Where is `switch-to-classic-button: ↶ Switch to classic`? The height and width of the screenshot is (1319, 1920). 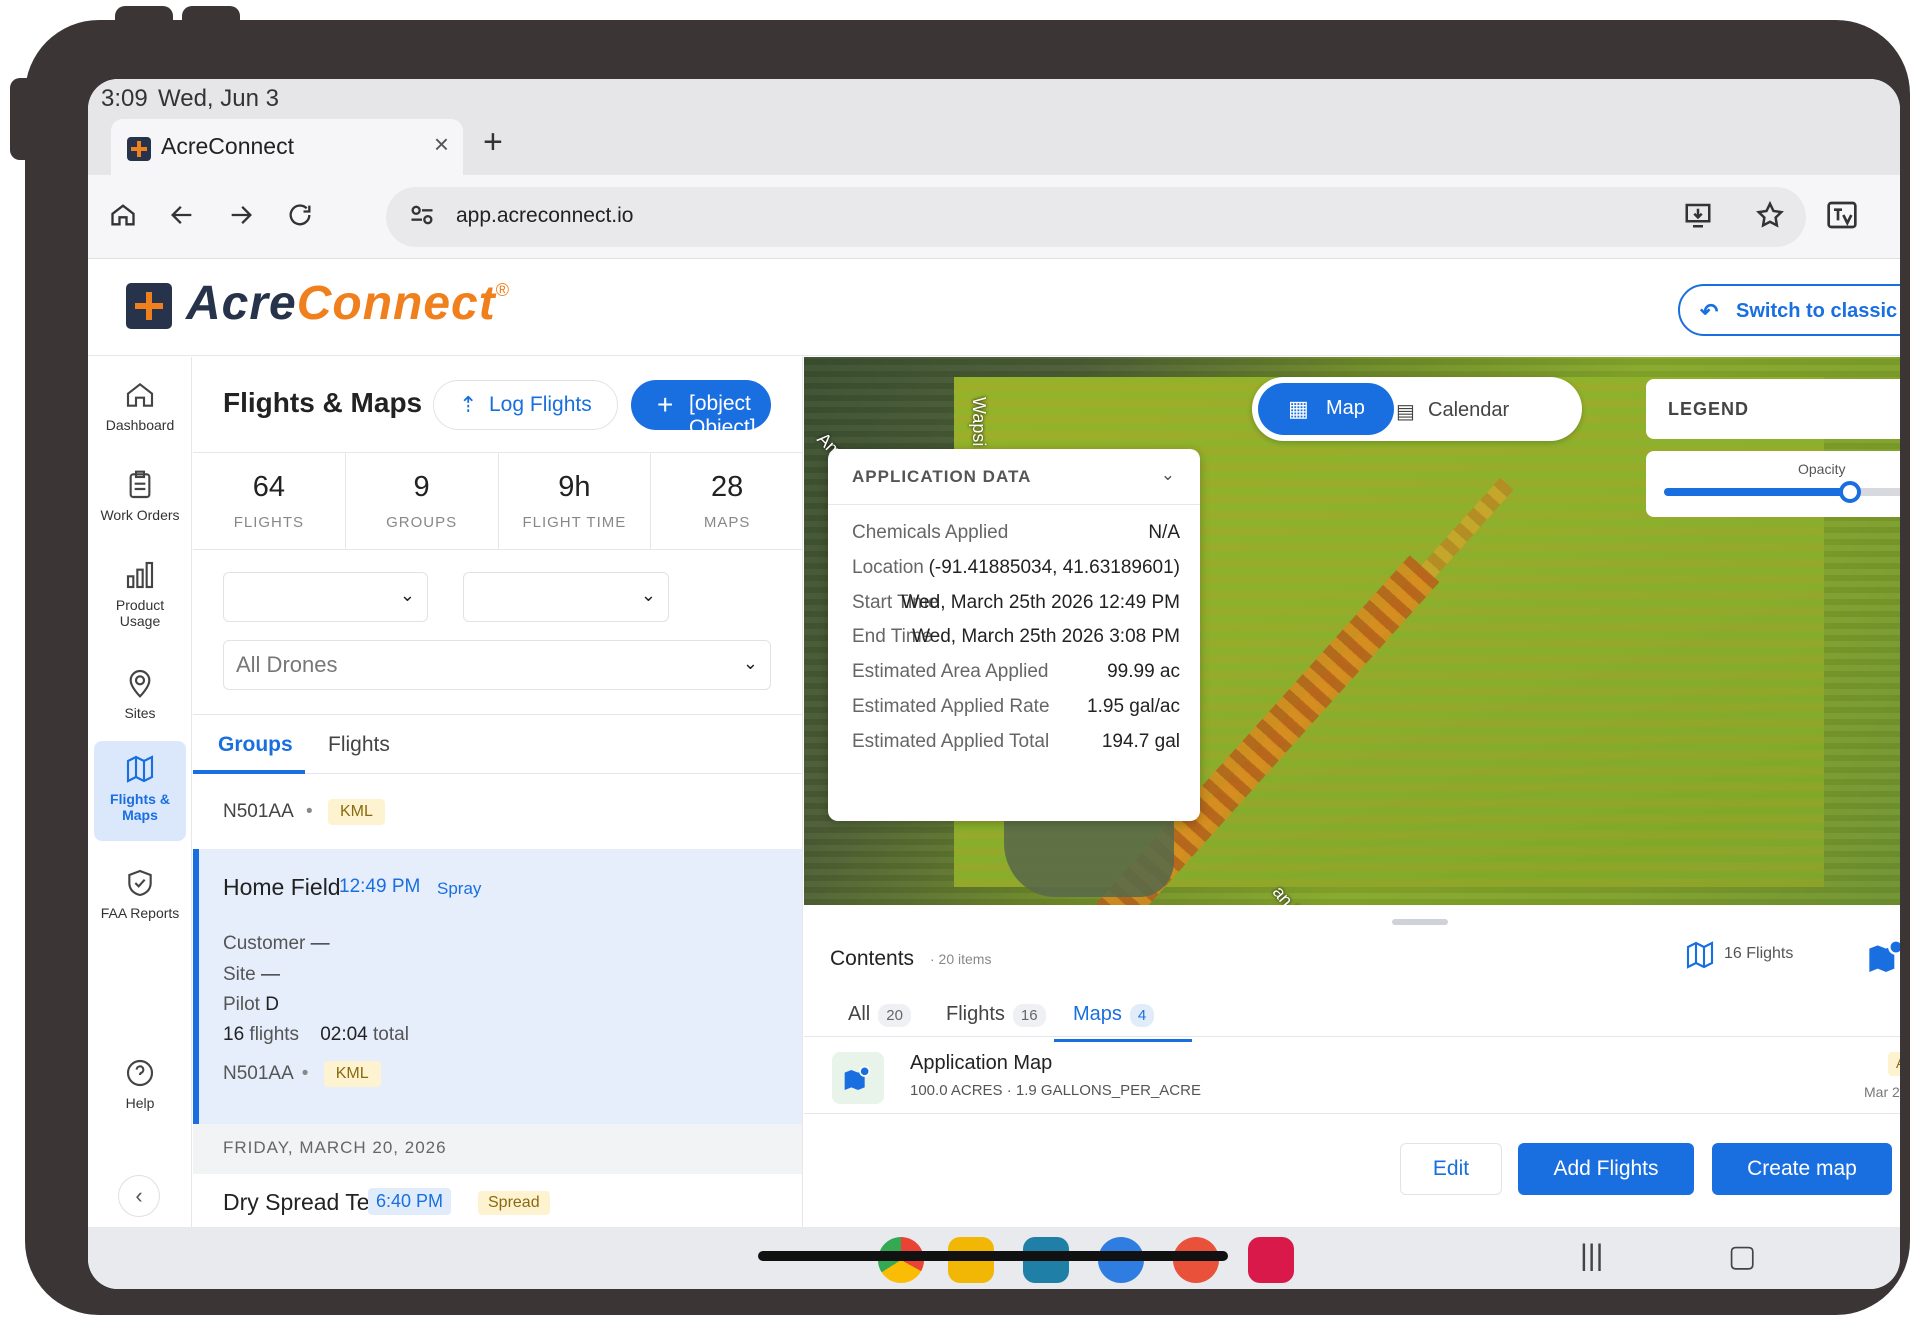
switch-to-classic-button: ↶ Switch to classic is located at coordinates (1789, 310).